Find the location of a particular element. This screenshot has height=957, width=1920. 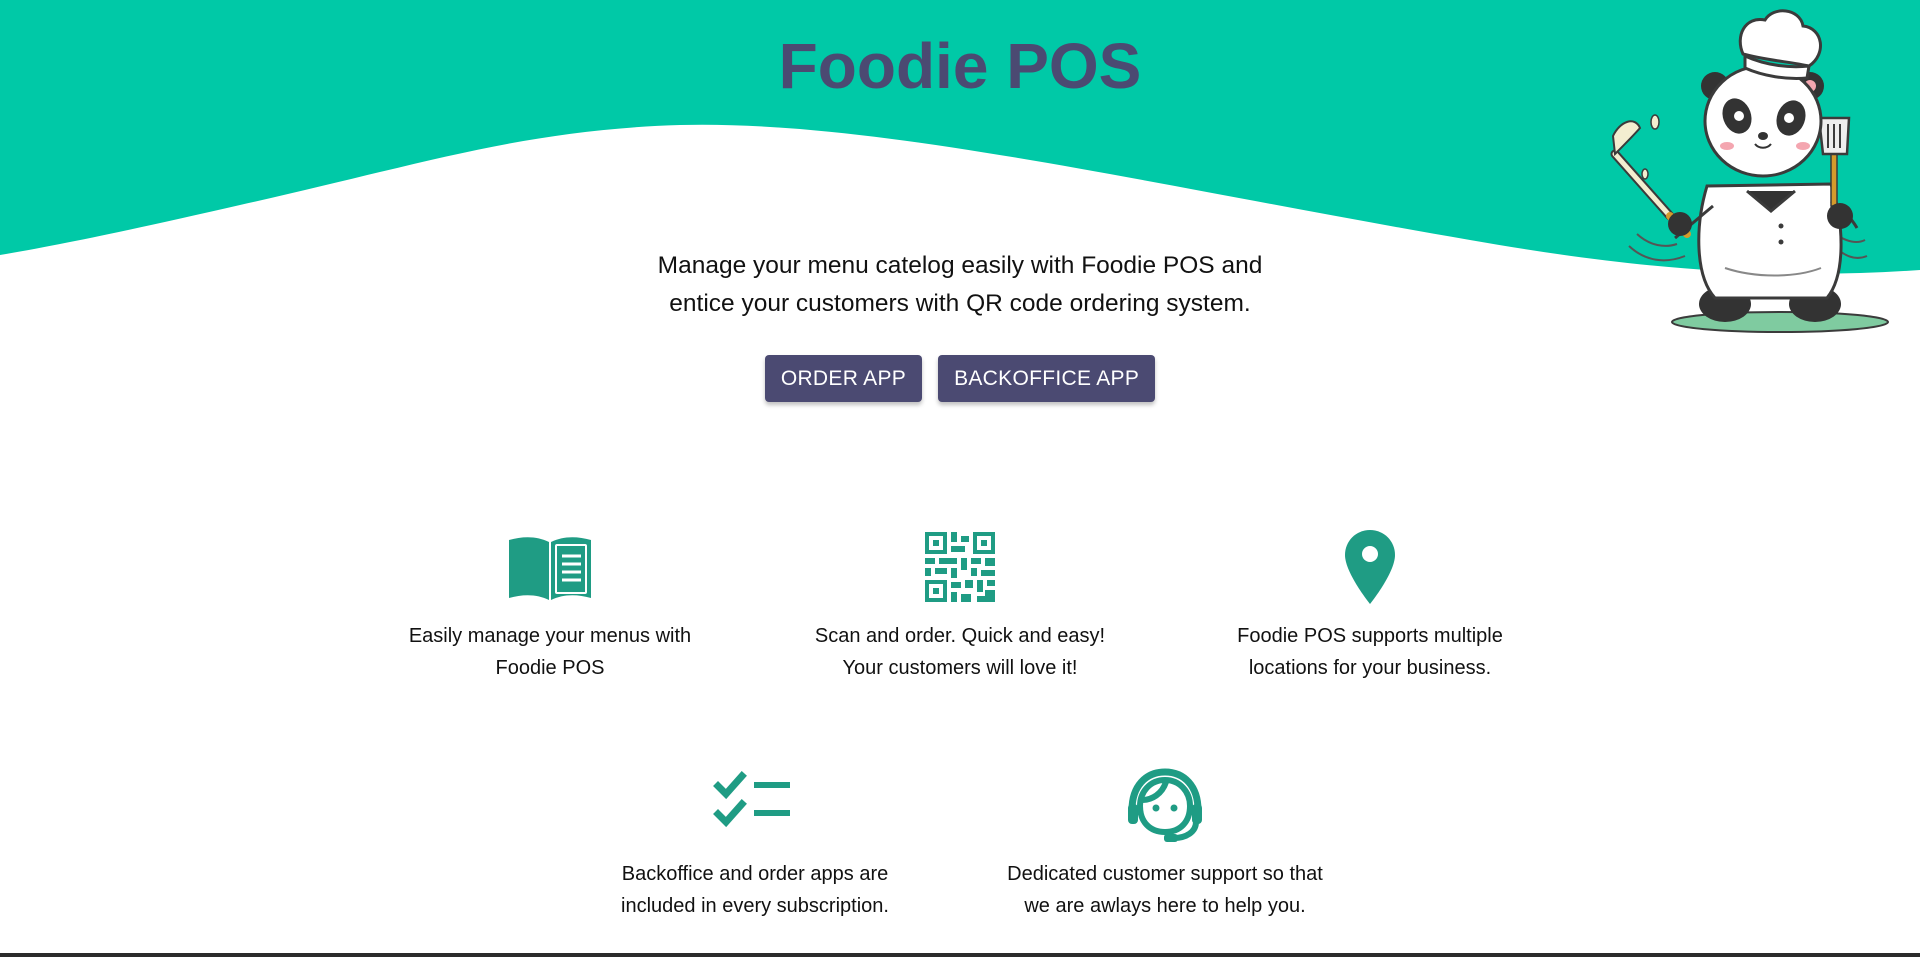

checklist-icon is located at coordinates (751, 799).